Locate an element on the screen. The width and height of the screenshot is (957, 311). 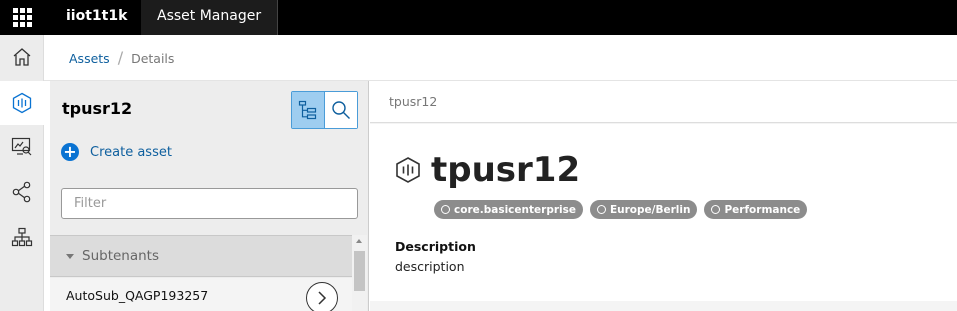
tree-view-button is located at coordinates (308, 110).